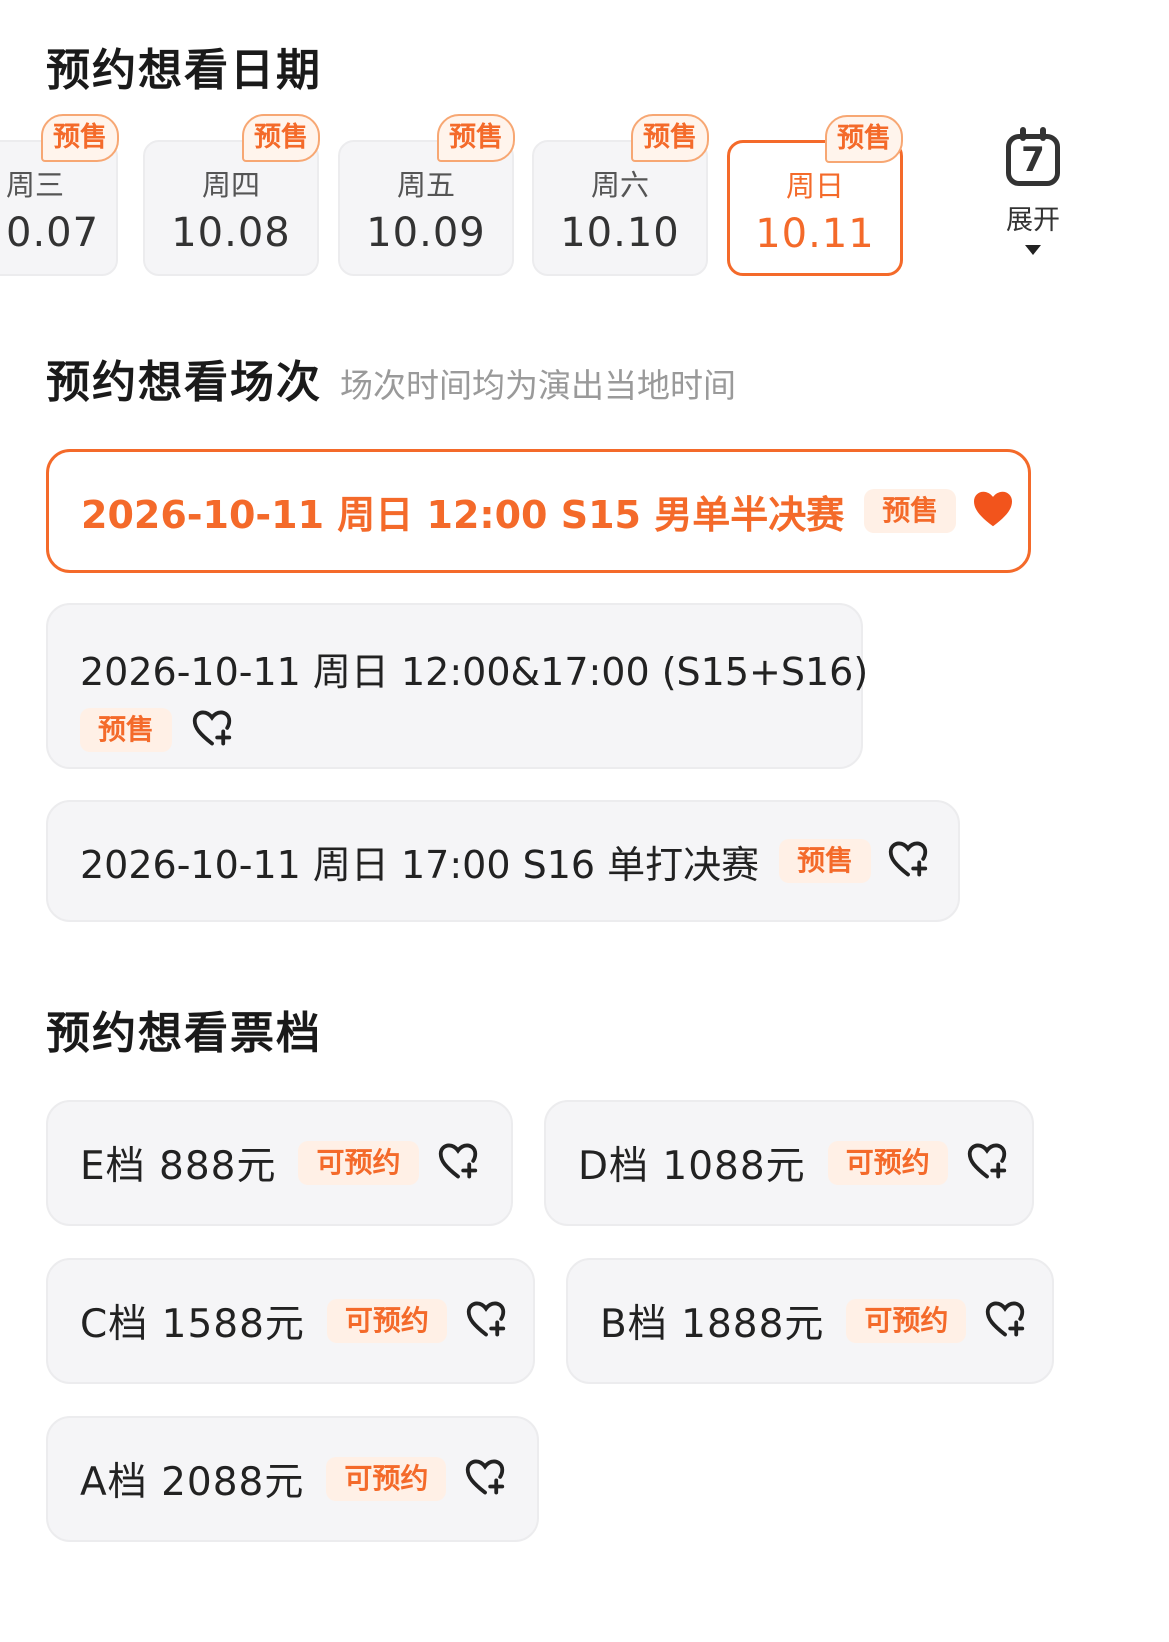  What do you see at coordinates (279, 1163) in the screenshot?
I see `tier-option-e: E档 888元 可预约` at bounding box center [279, 1163].